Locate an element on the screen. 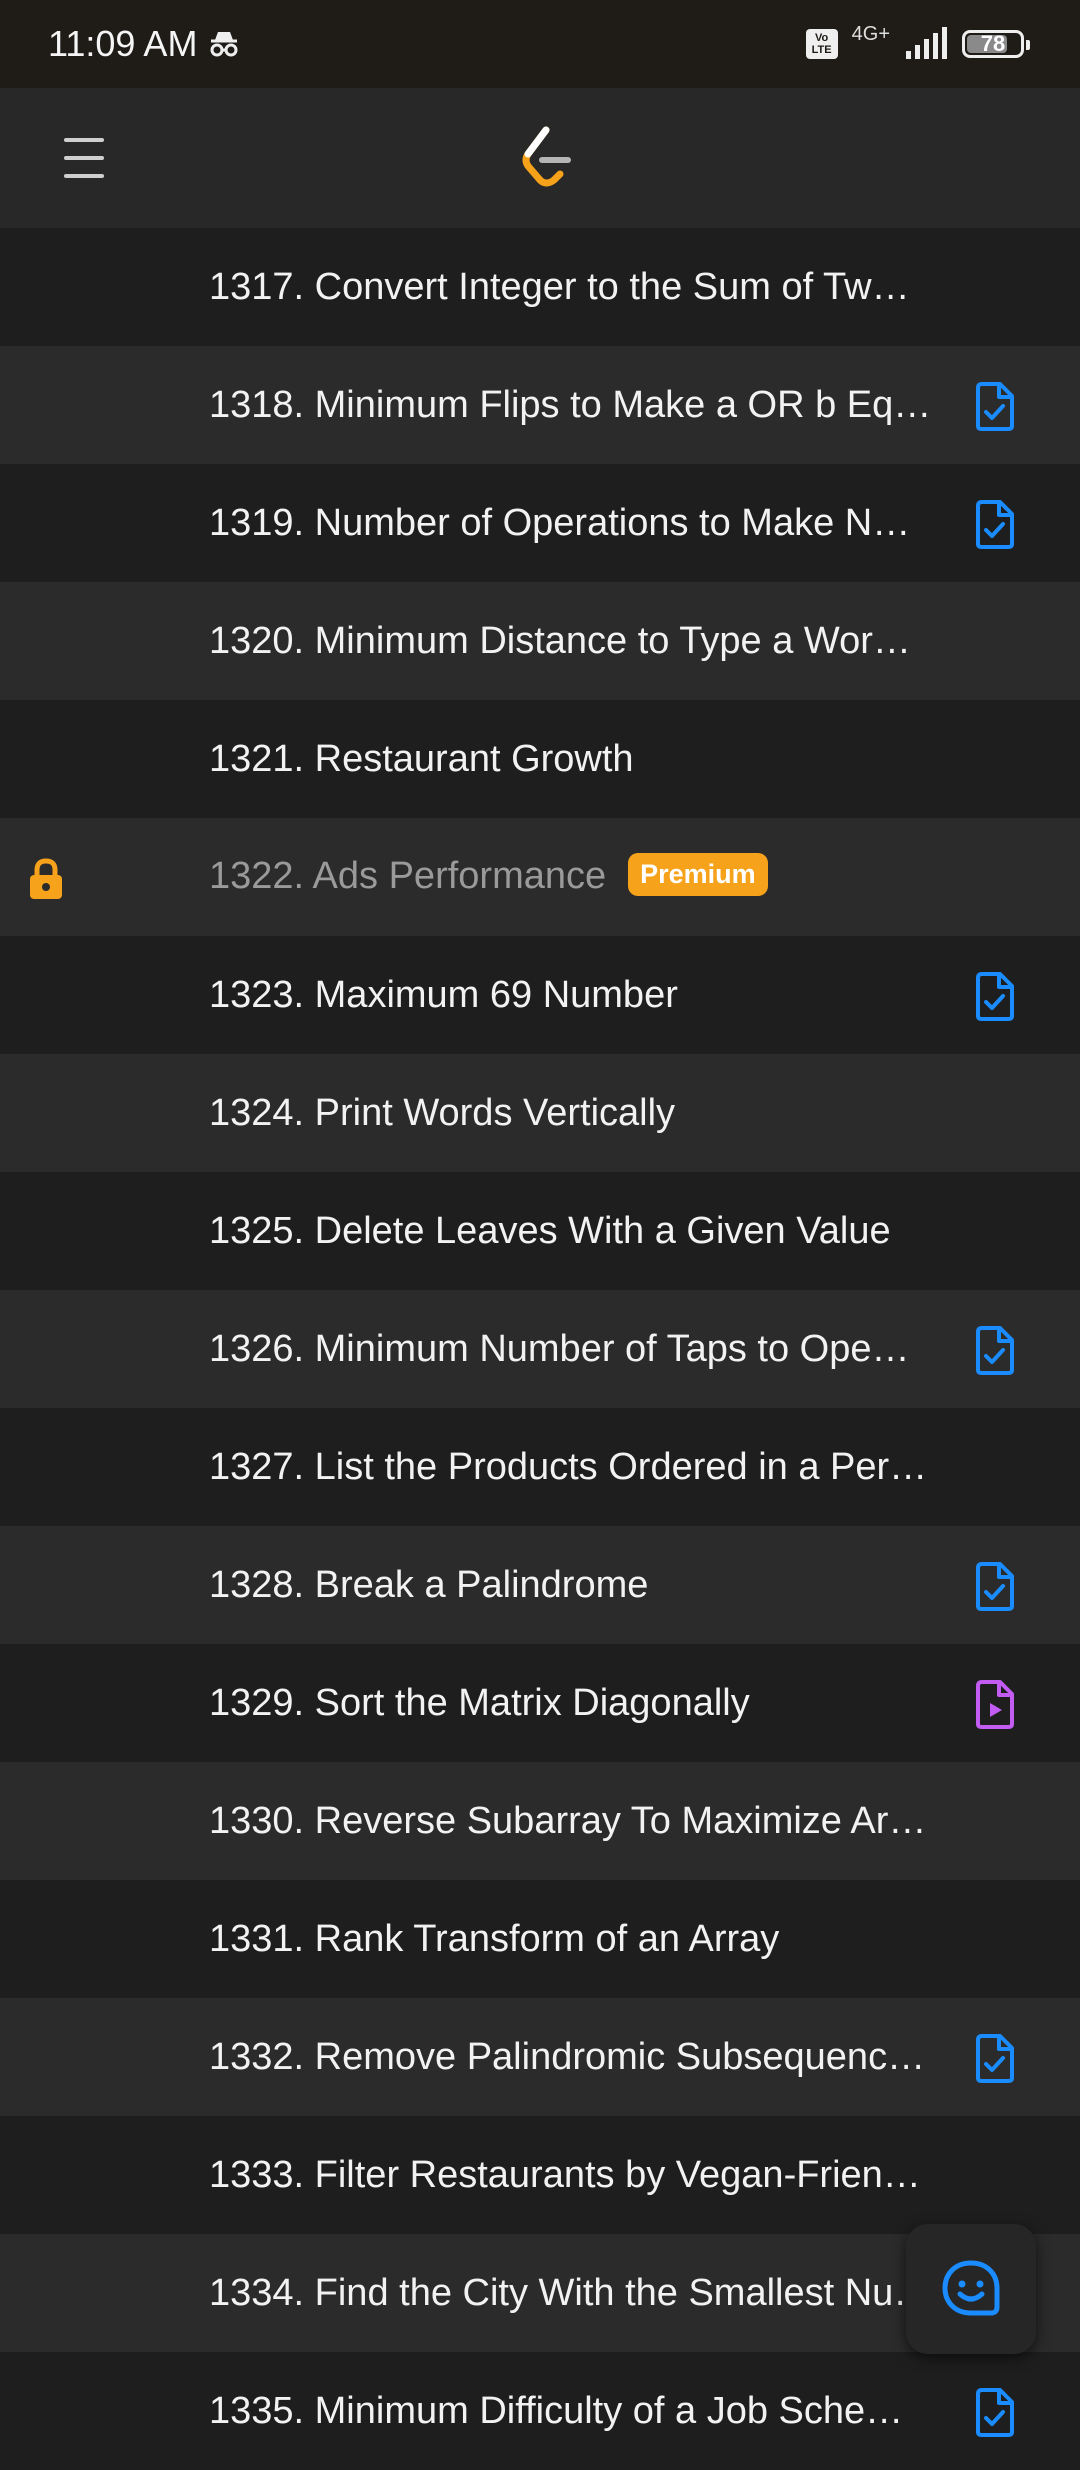  leetcode-logo is located at coordinates (546, 158).